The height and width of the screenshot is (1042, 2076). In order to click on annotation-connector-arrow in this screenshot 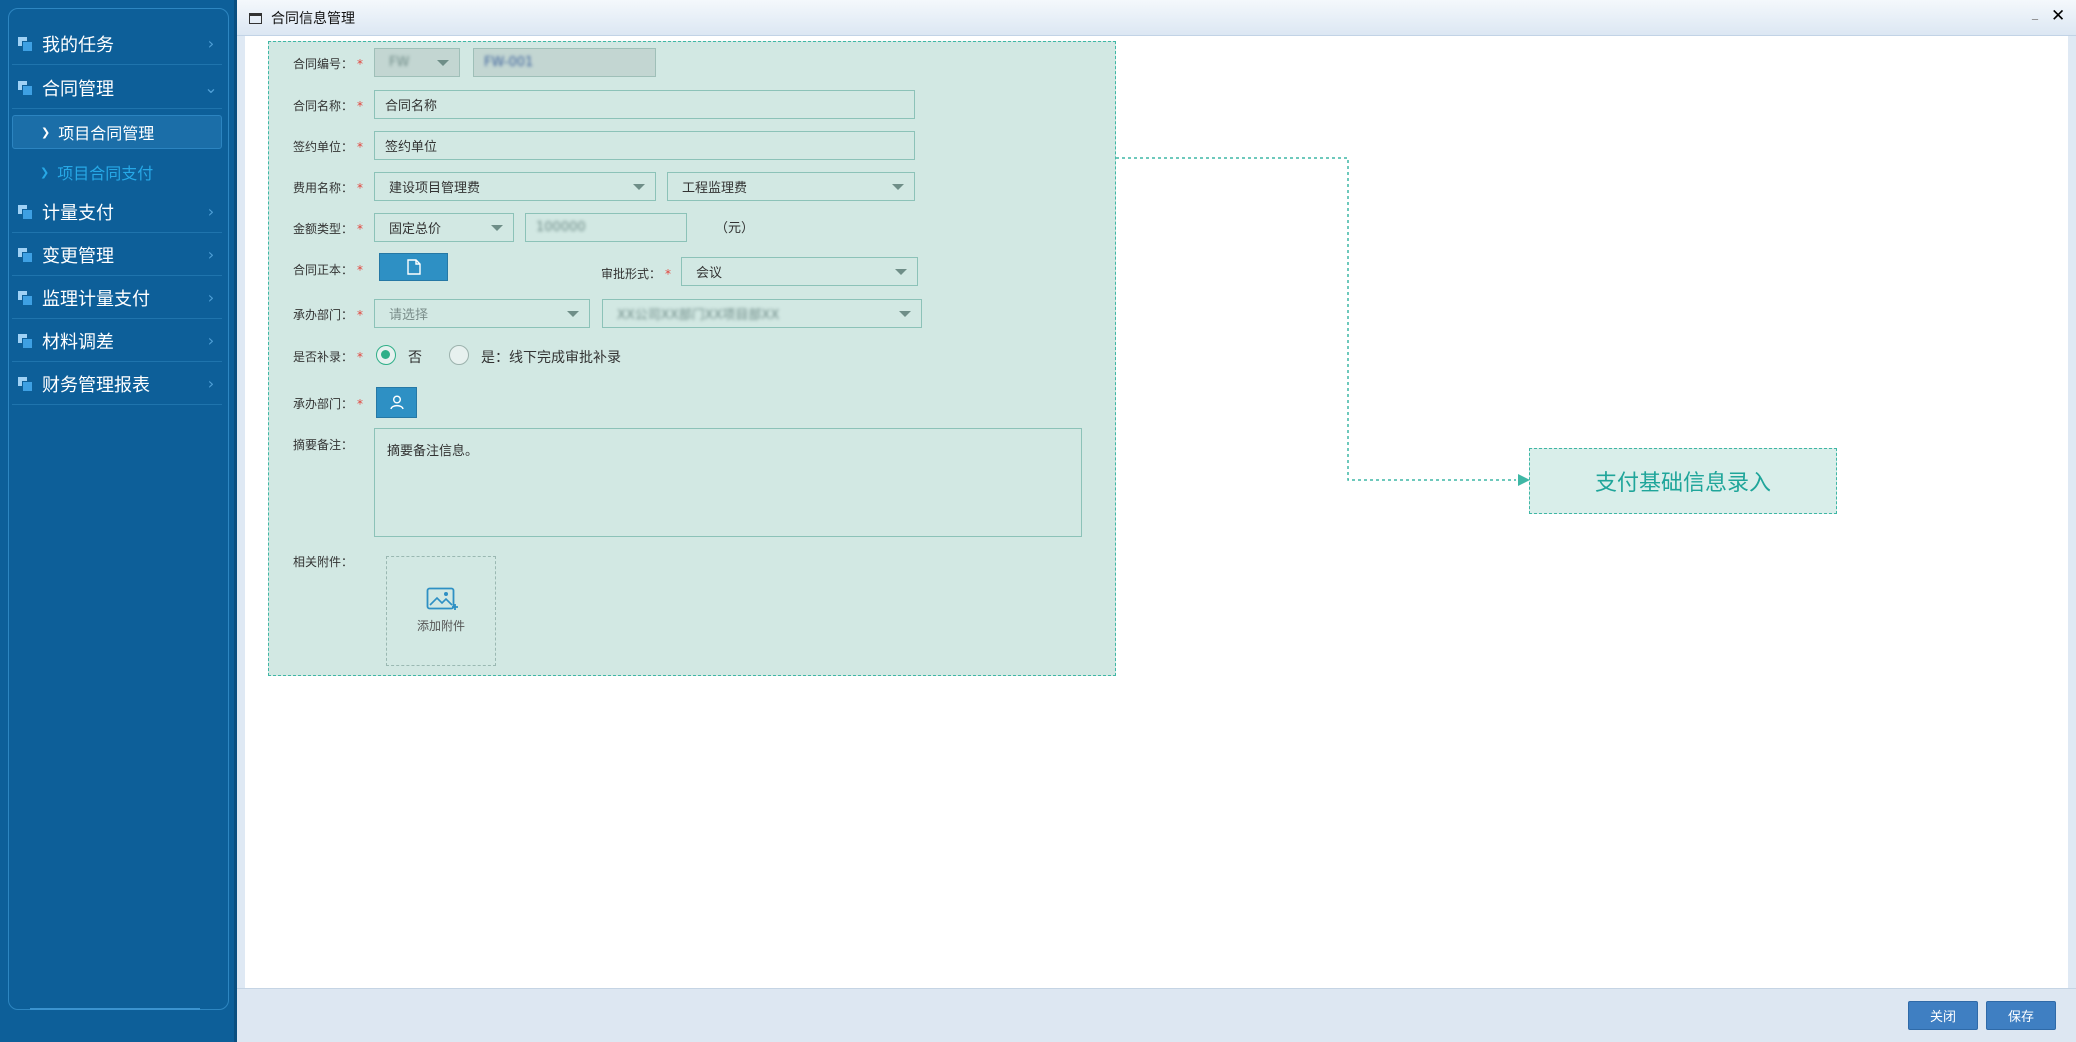, I will do `click(1323, 321)`.